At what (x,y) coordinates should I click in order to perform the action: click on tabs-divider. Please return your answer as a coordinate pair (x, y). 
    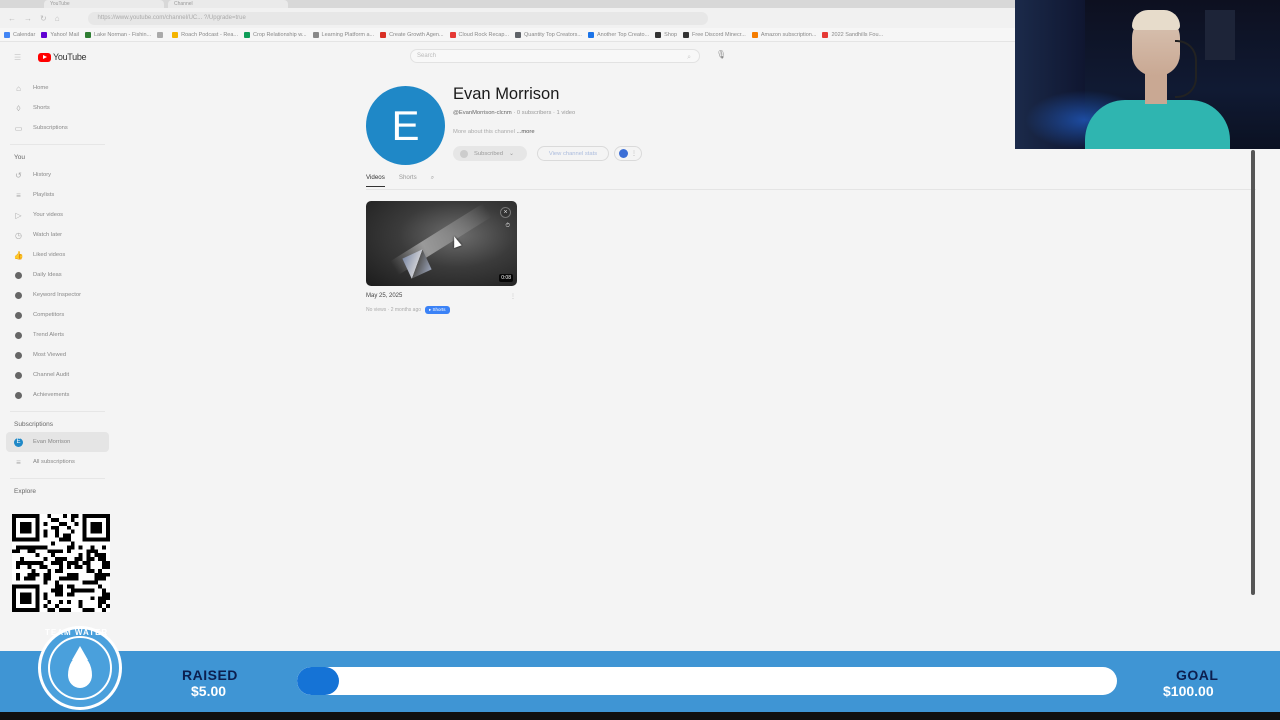
    Looking at the image, I should click on (811, 189).